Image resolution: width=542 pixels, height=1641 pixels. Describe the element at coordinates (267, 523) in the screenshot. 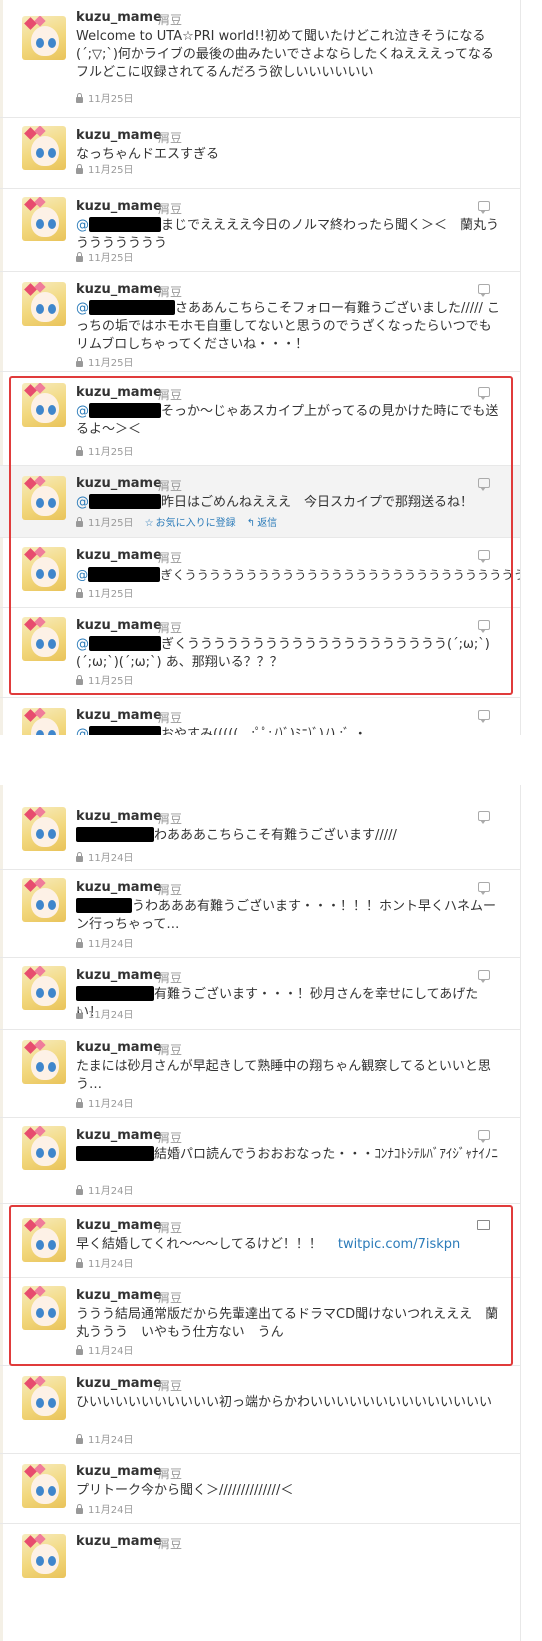

I see `reply-button: 返信` at that location.